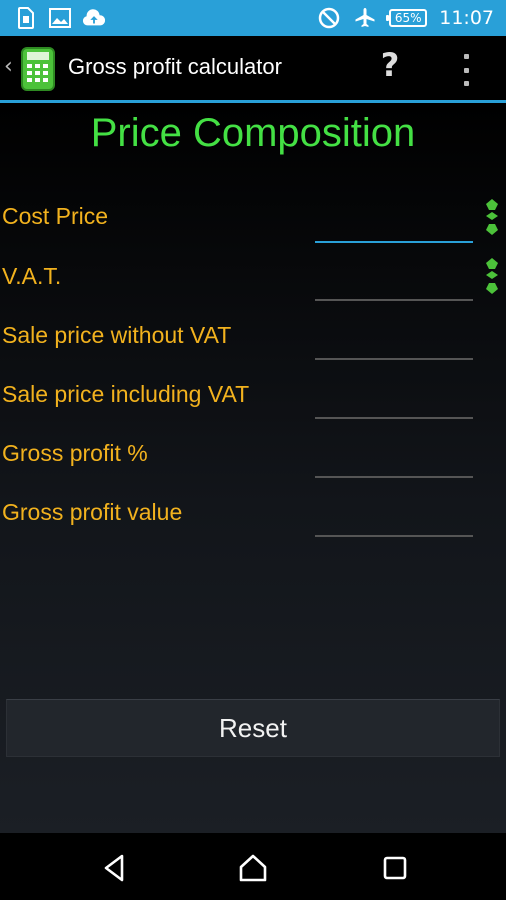  I want to click on reset-button: Reset, so click(253, 728).